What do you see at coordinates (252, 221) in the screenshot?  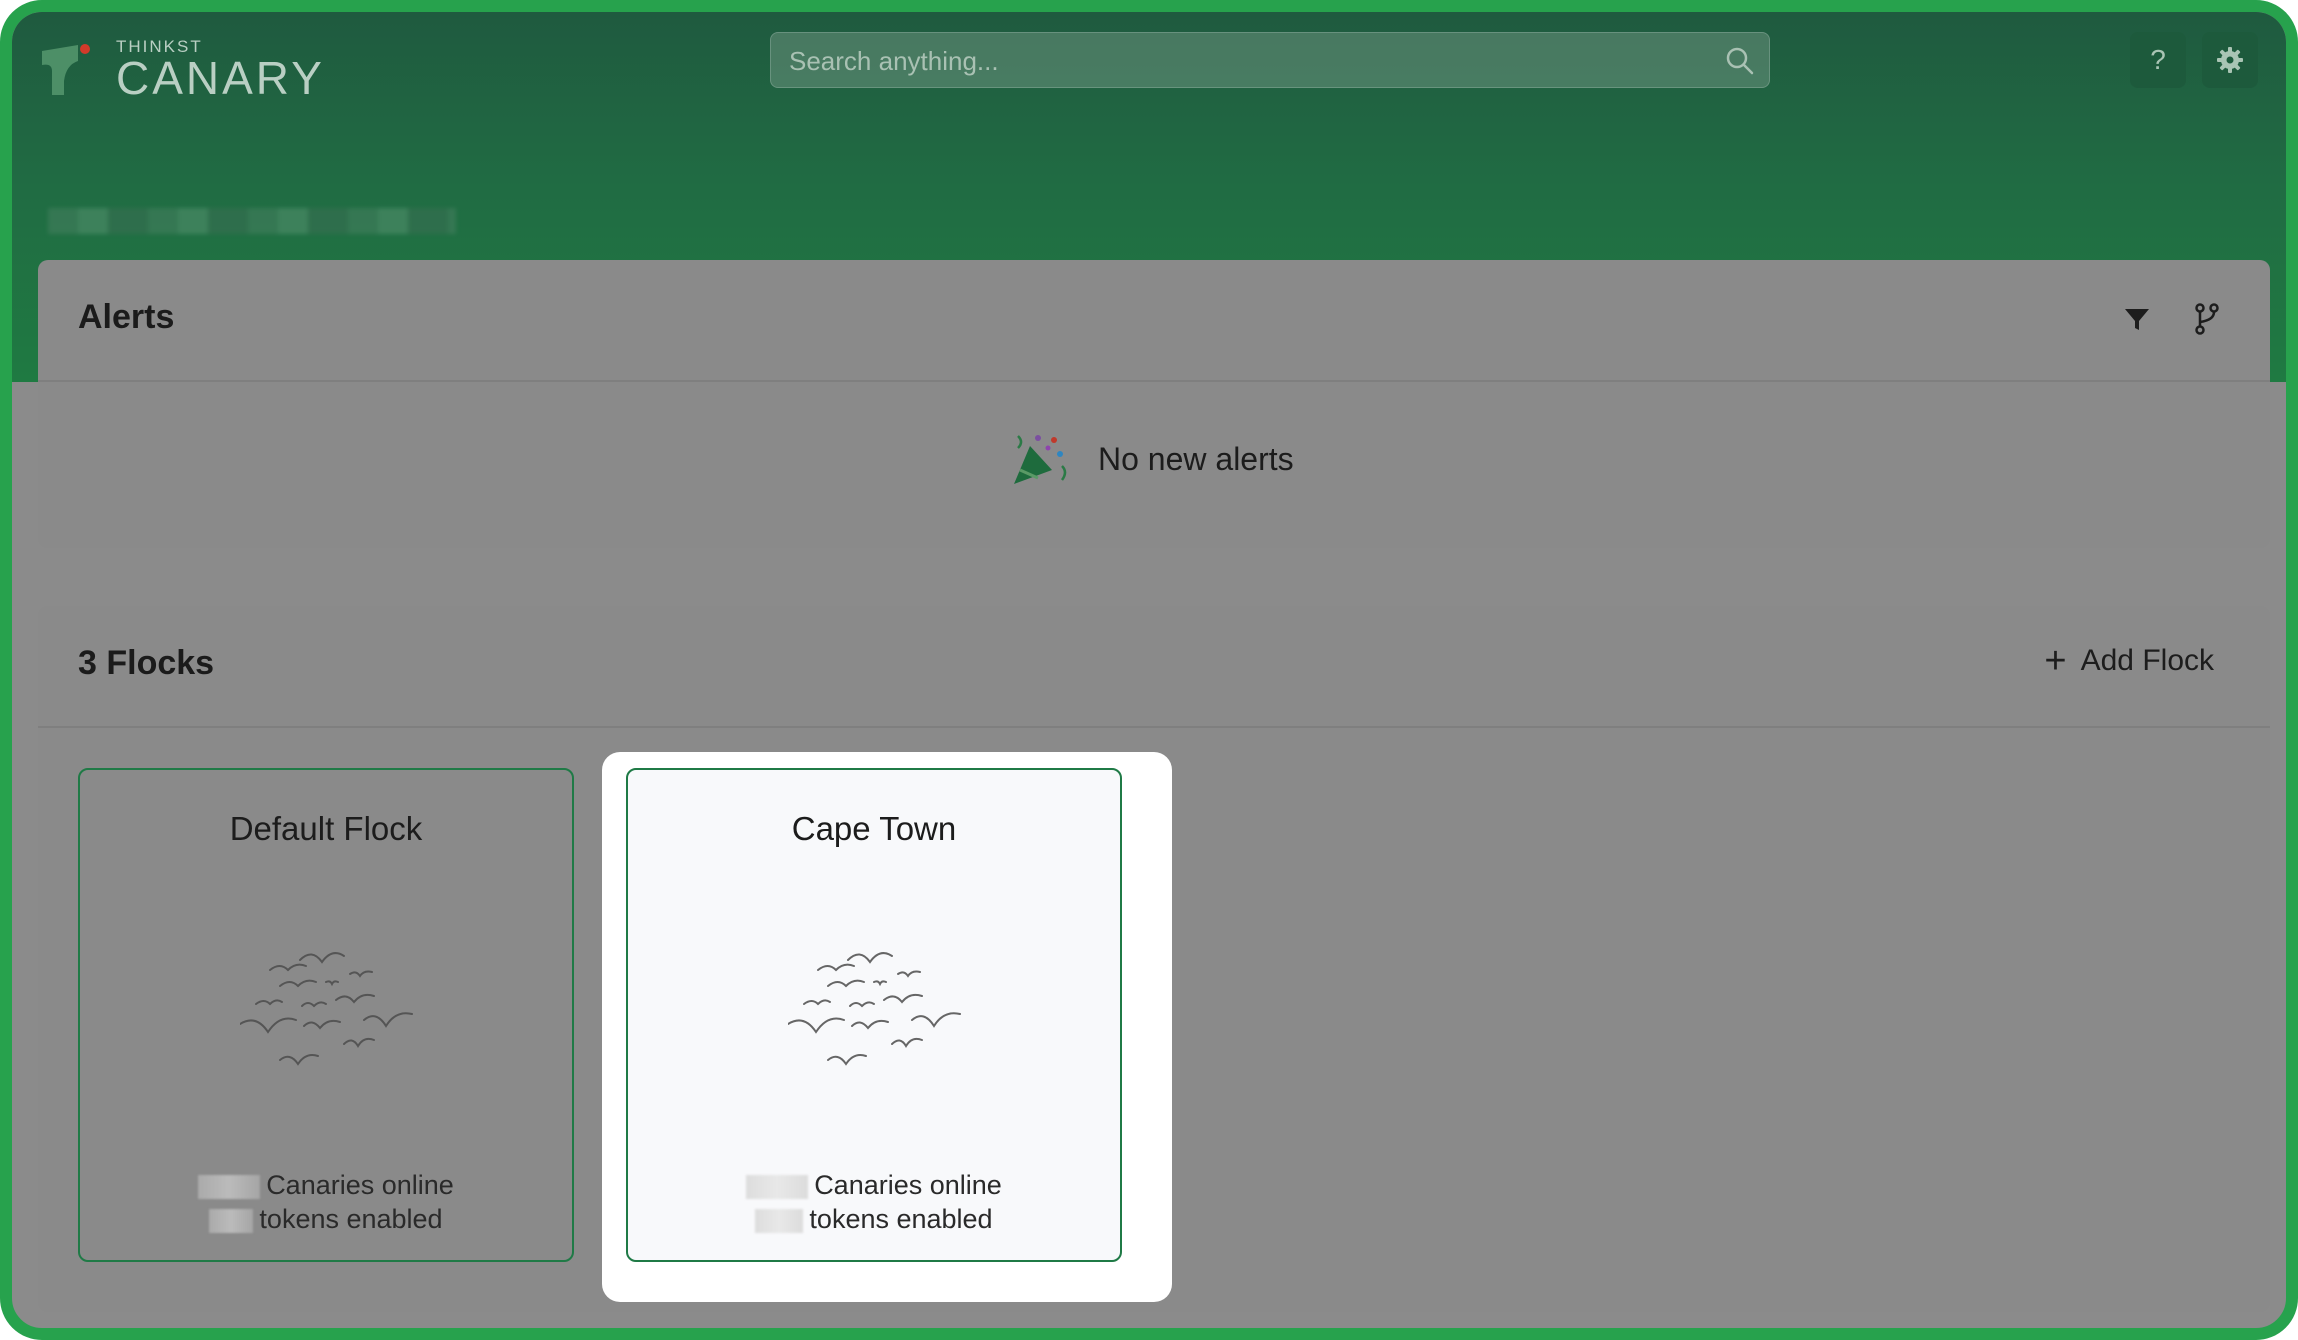 I see `redacted-console-name` at bounding box center [252, 221].